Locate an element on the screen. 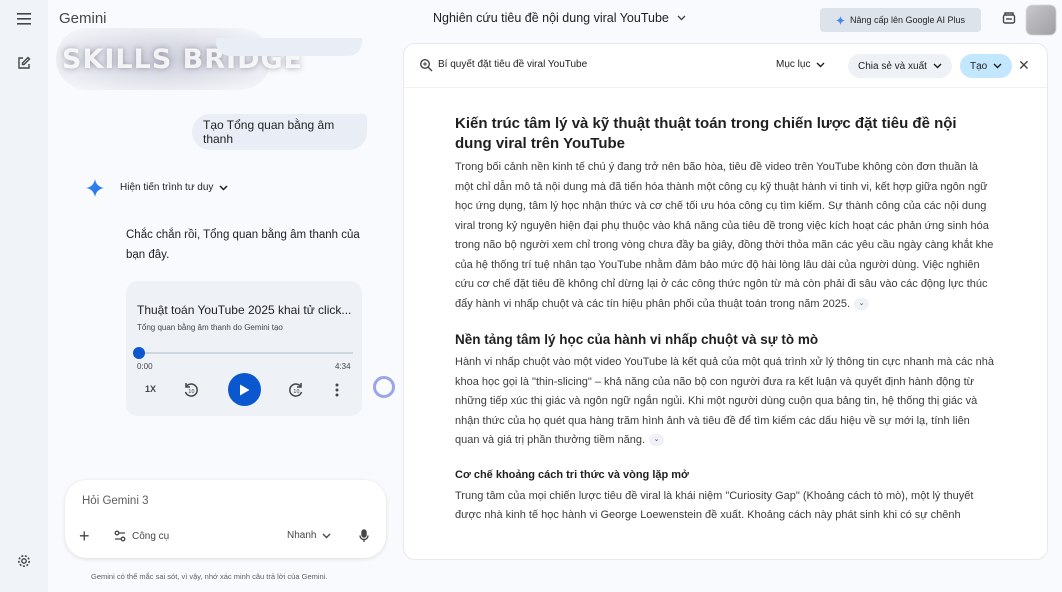 This screenshot has height=592, width=1062. user-message: Tạo Tổng quan bằng âm thanh is located at coordinates (279, 132).